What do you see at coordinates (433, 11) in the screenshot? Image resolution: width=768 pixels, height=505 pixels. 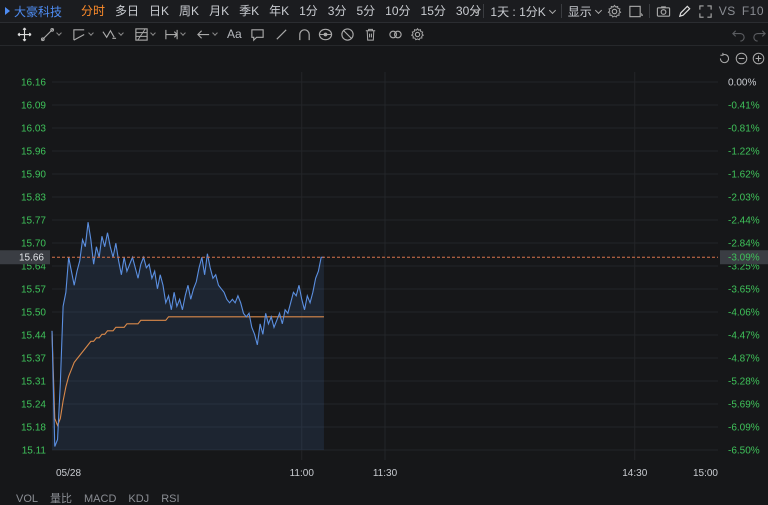 I see `period-tab-11: 15分` at bounding box center [433, 11].